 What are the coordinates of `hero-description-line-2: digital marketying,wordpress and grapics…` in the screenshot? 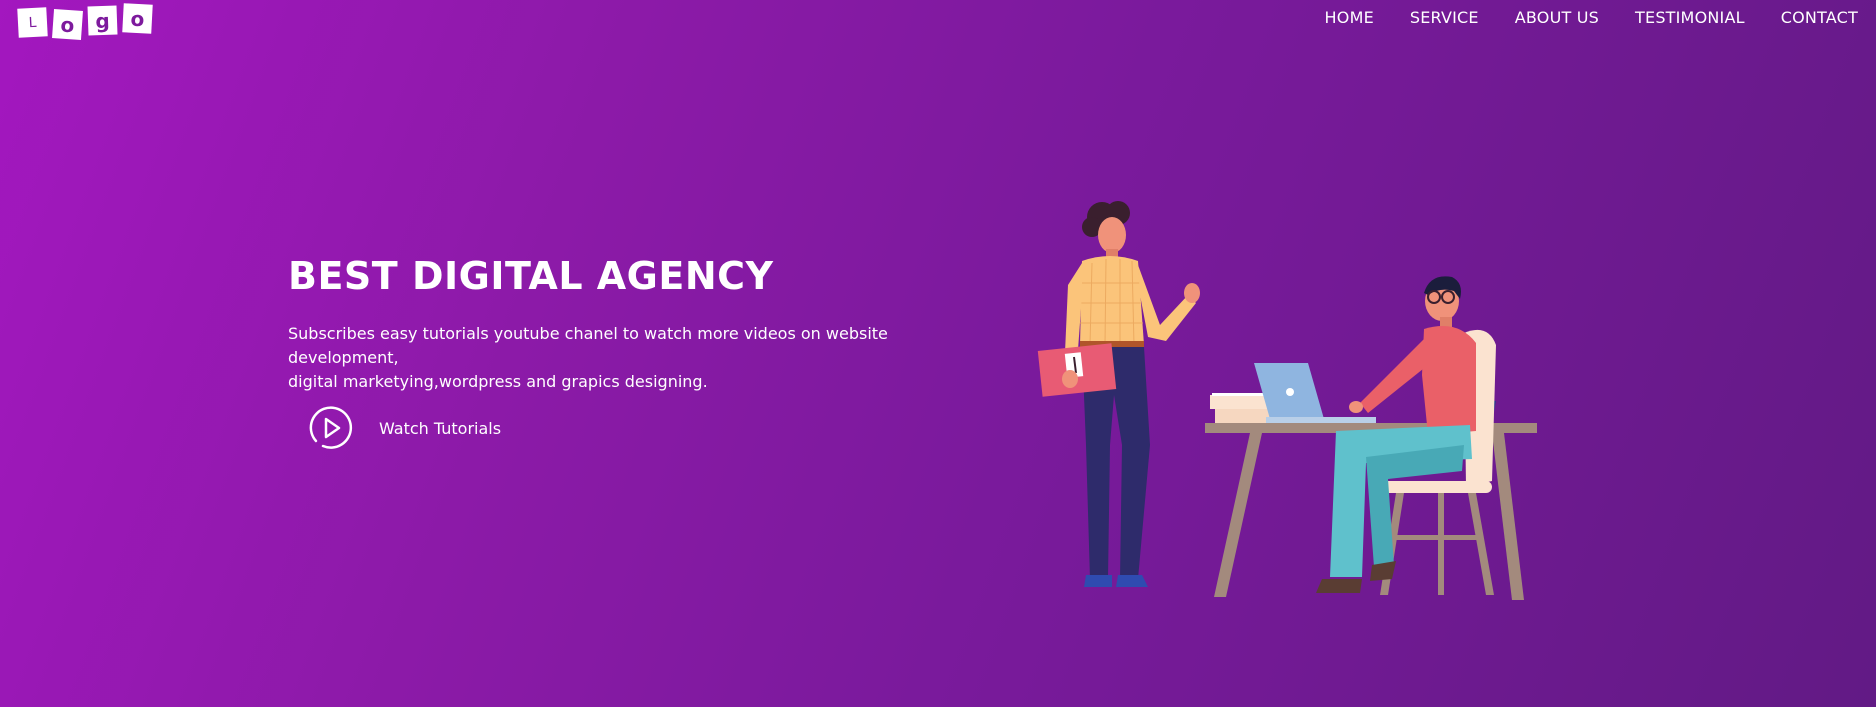 It's located at (498, 381).